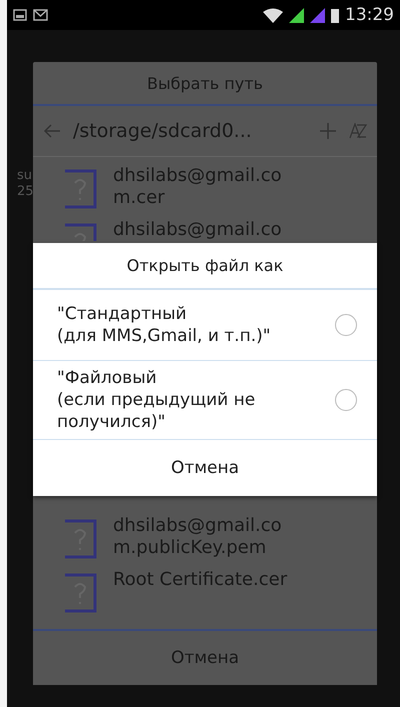  Describe the element at coordinates (25, 176) in the screenshot. I see `background-text: su` at that location.